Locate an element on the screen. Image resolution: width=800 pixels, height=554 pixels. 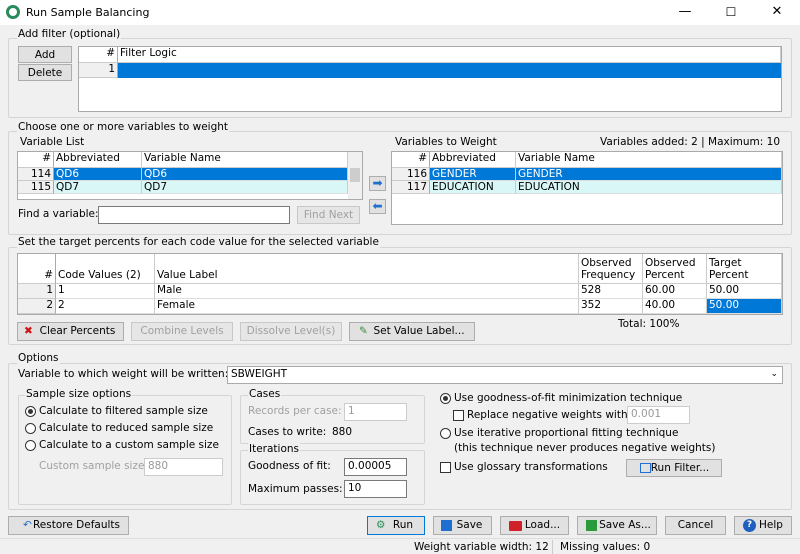
scrollbar-thumb is located at coordinates (355, 175).